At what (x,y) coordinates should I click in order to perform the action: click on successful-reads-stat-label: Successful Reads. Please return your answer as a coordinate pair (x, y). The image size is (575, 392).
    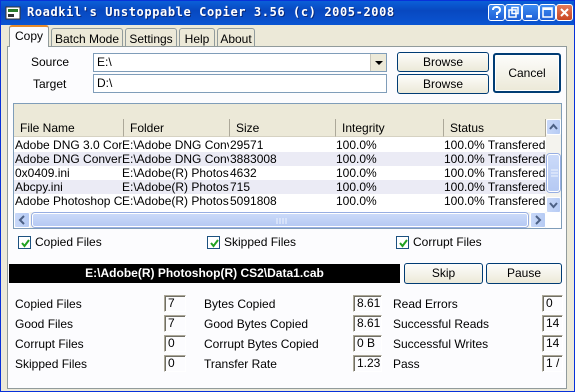
    Looking at the image, I should click on (441, 324).